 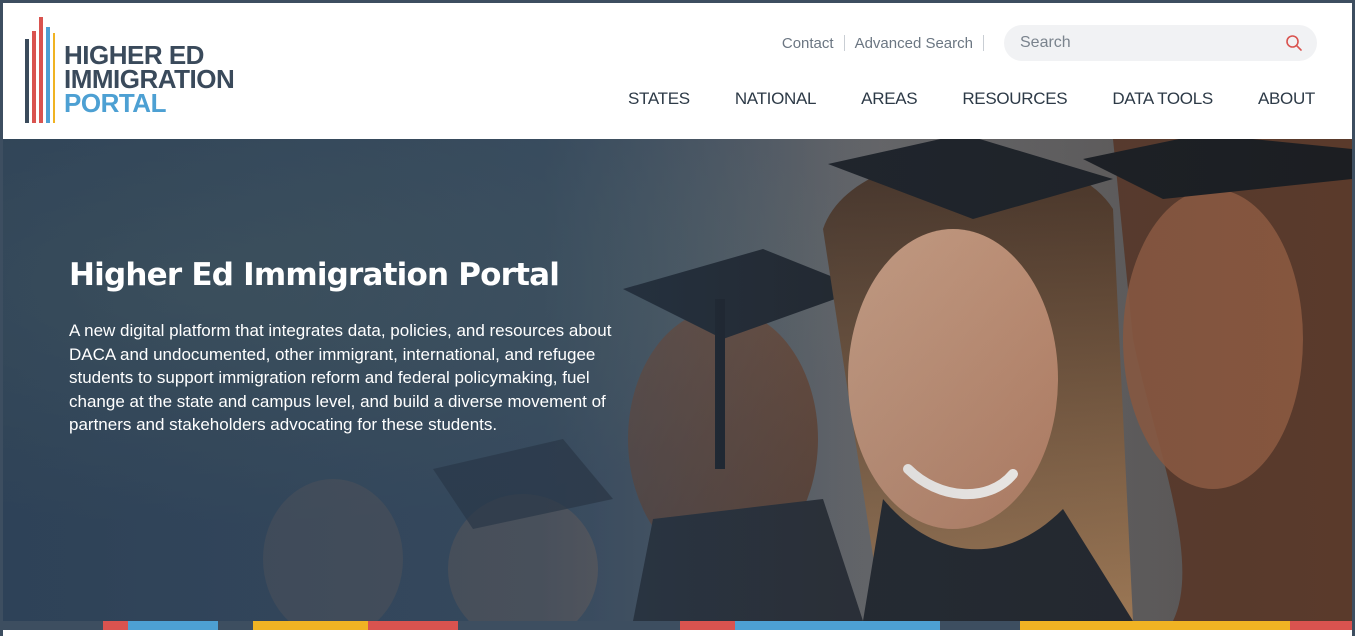 What do you see at coordinates (314, 275) in the screenshot?
I see `hero-title: Higher Ed Immigration Portal` at bounding box center [314, 275].